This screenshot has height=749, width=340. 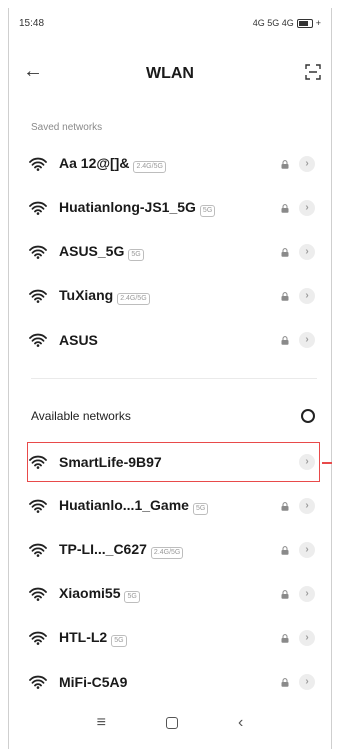 I want to click on header: ← WLAN, so click(x=170, y=74).